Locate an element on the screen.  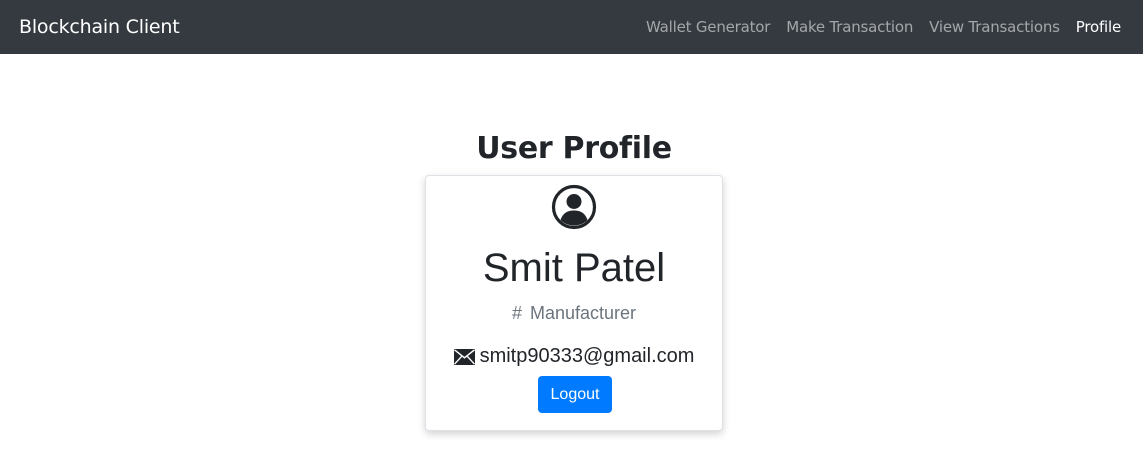
user-role: Manufacturer is located at coordinates (583, 313).